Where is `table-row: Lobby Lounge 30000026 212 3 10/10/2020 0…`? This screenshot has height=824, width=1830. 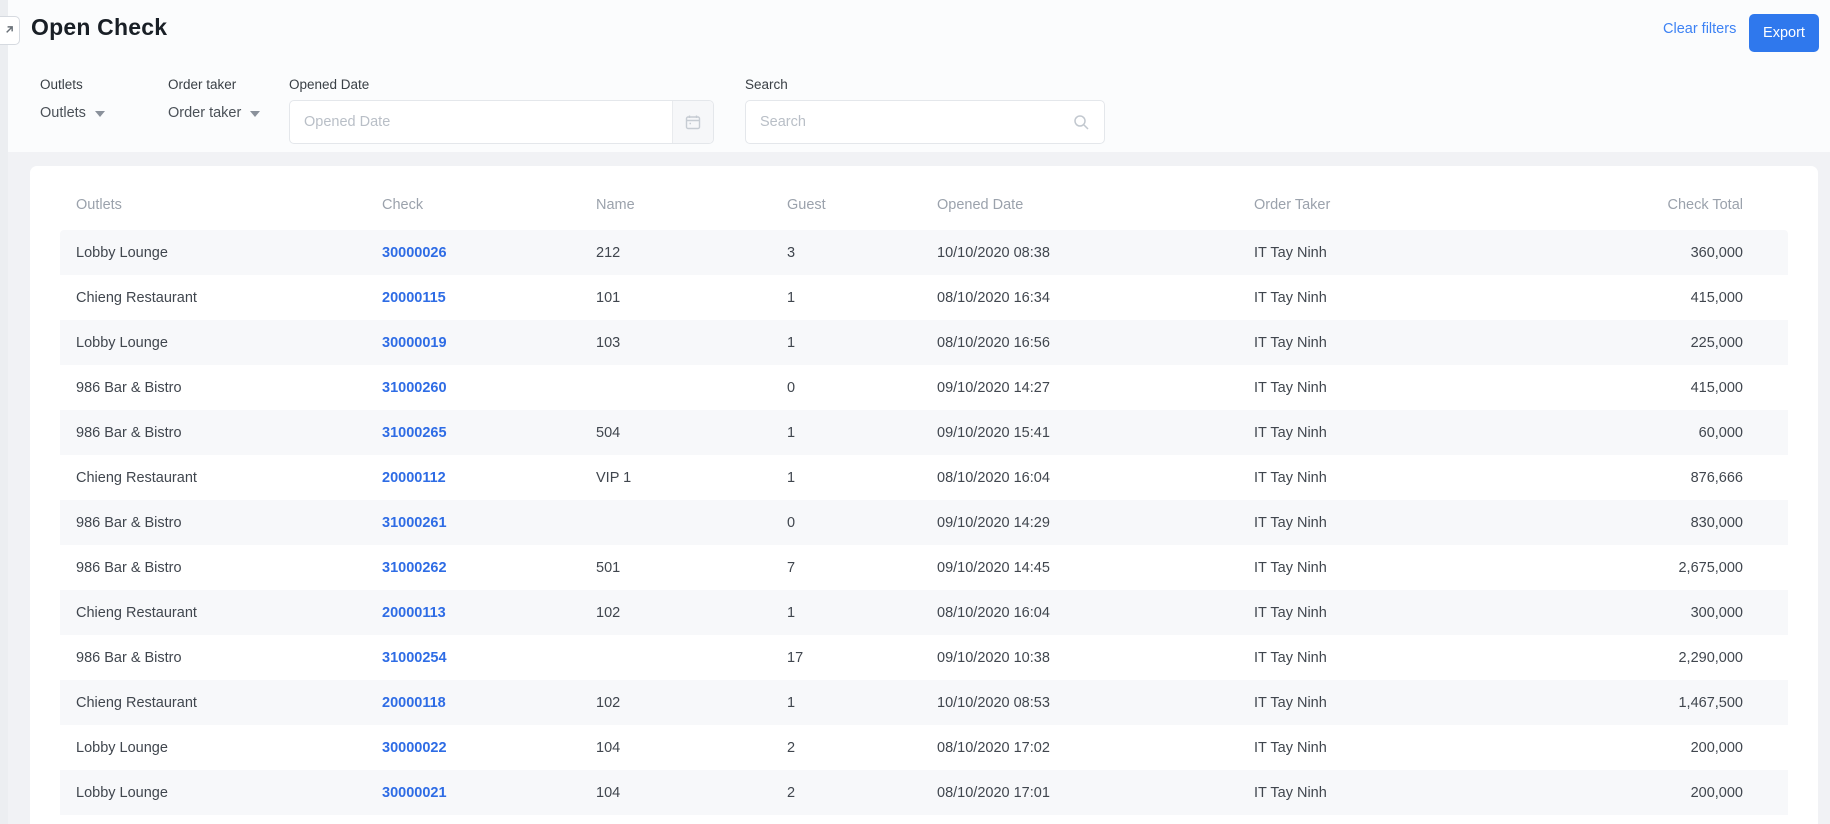
table-row: Lobby Lounge 30000026 212 3 10/10/2020 0… is located at coordinates (924, 252).